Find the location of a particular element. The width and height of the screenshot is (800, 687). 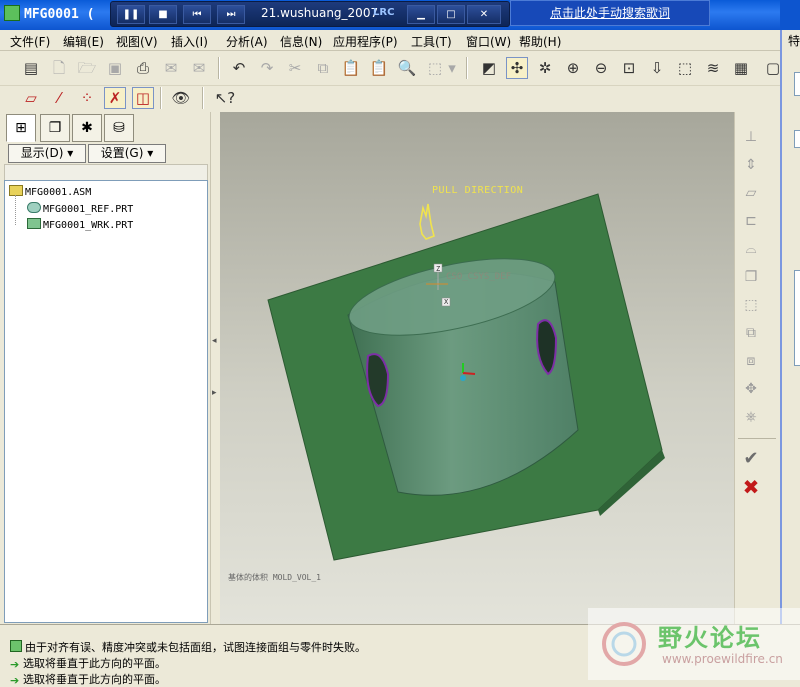

cancel-x-icon: ✖ is located at coordinates (751, 487).